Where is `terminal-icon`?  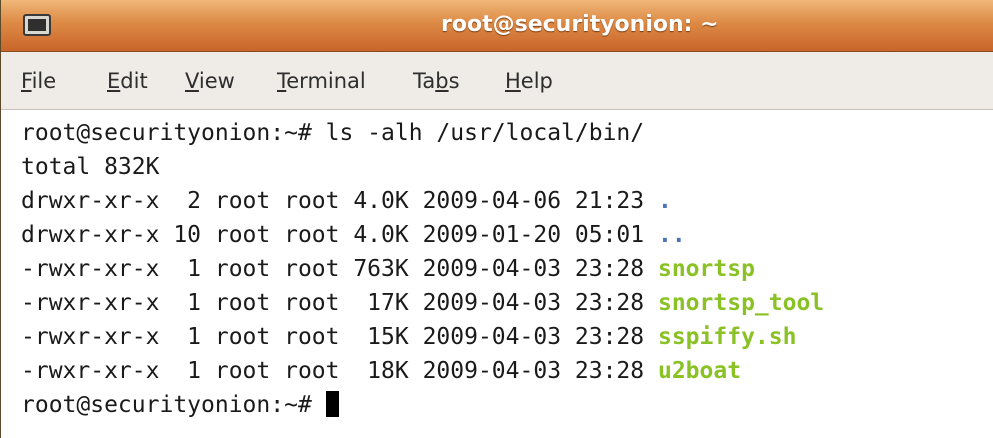
terminal-icon is located at coordinates (37, 25).